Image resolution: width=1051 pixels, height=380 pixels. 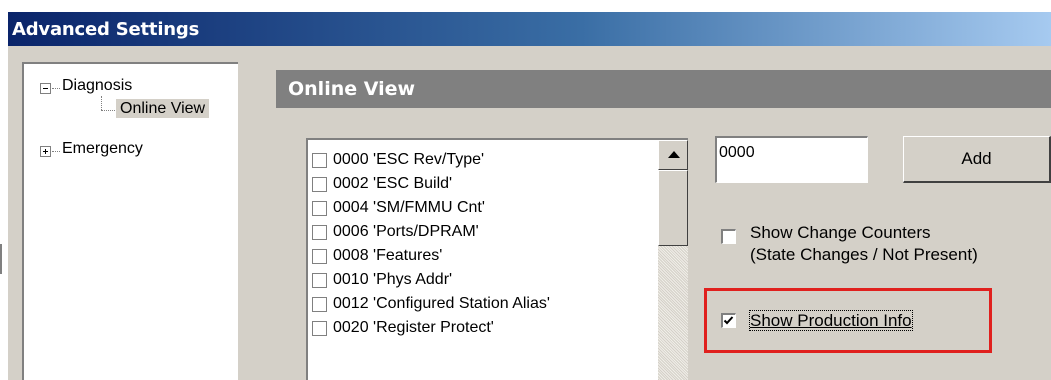 I want to click on list-item-label: 0006 'Ports/DPRAM', so click(x=406, y=231).